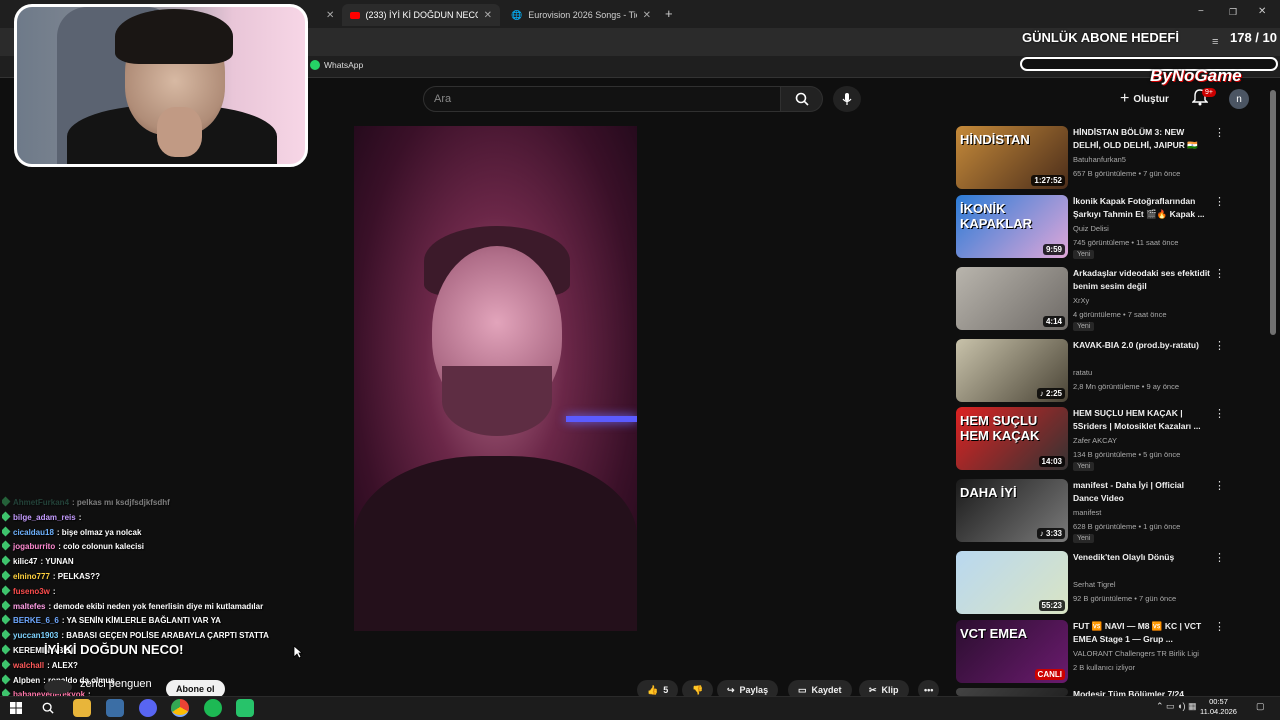 The height and width of the screenshot is (720, 1280). What do you see at coordinates (1012, 226) in the screenshot?
I see `video-thumbnail: İKONİK KAPAKLAR 9:59` at bounding box center [1012, 226].